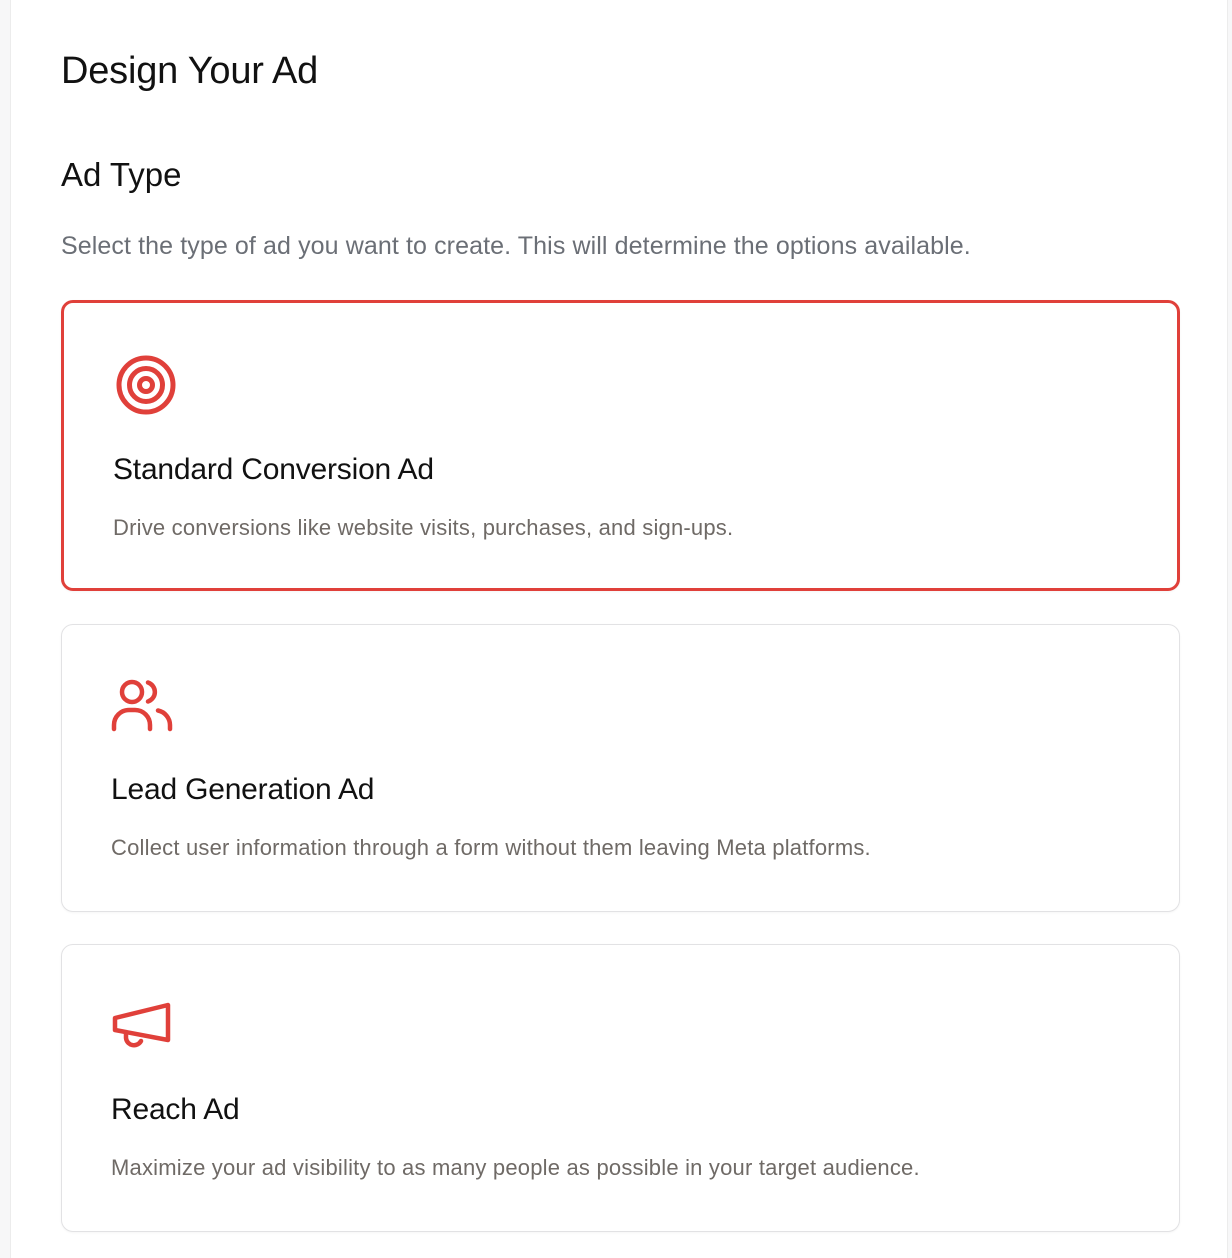 This screenshot has width=1232, height=1258. I want to click on page-title: Design Your Ad, so click(190, 71).